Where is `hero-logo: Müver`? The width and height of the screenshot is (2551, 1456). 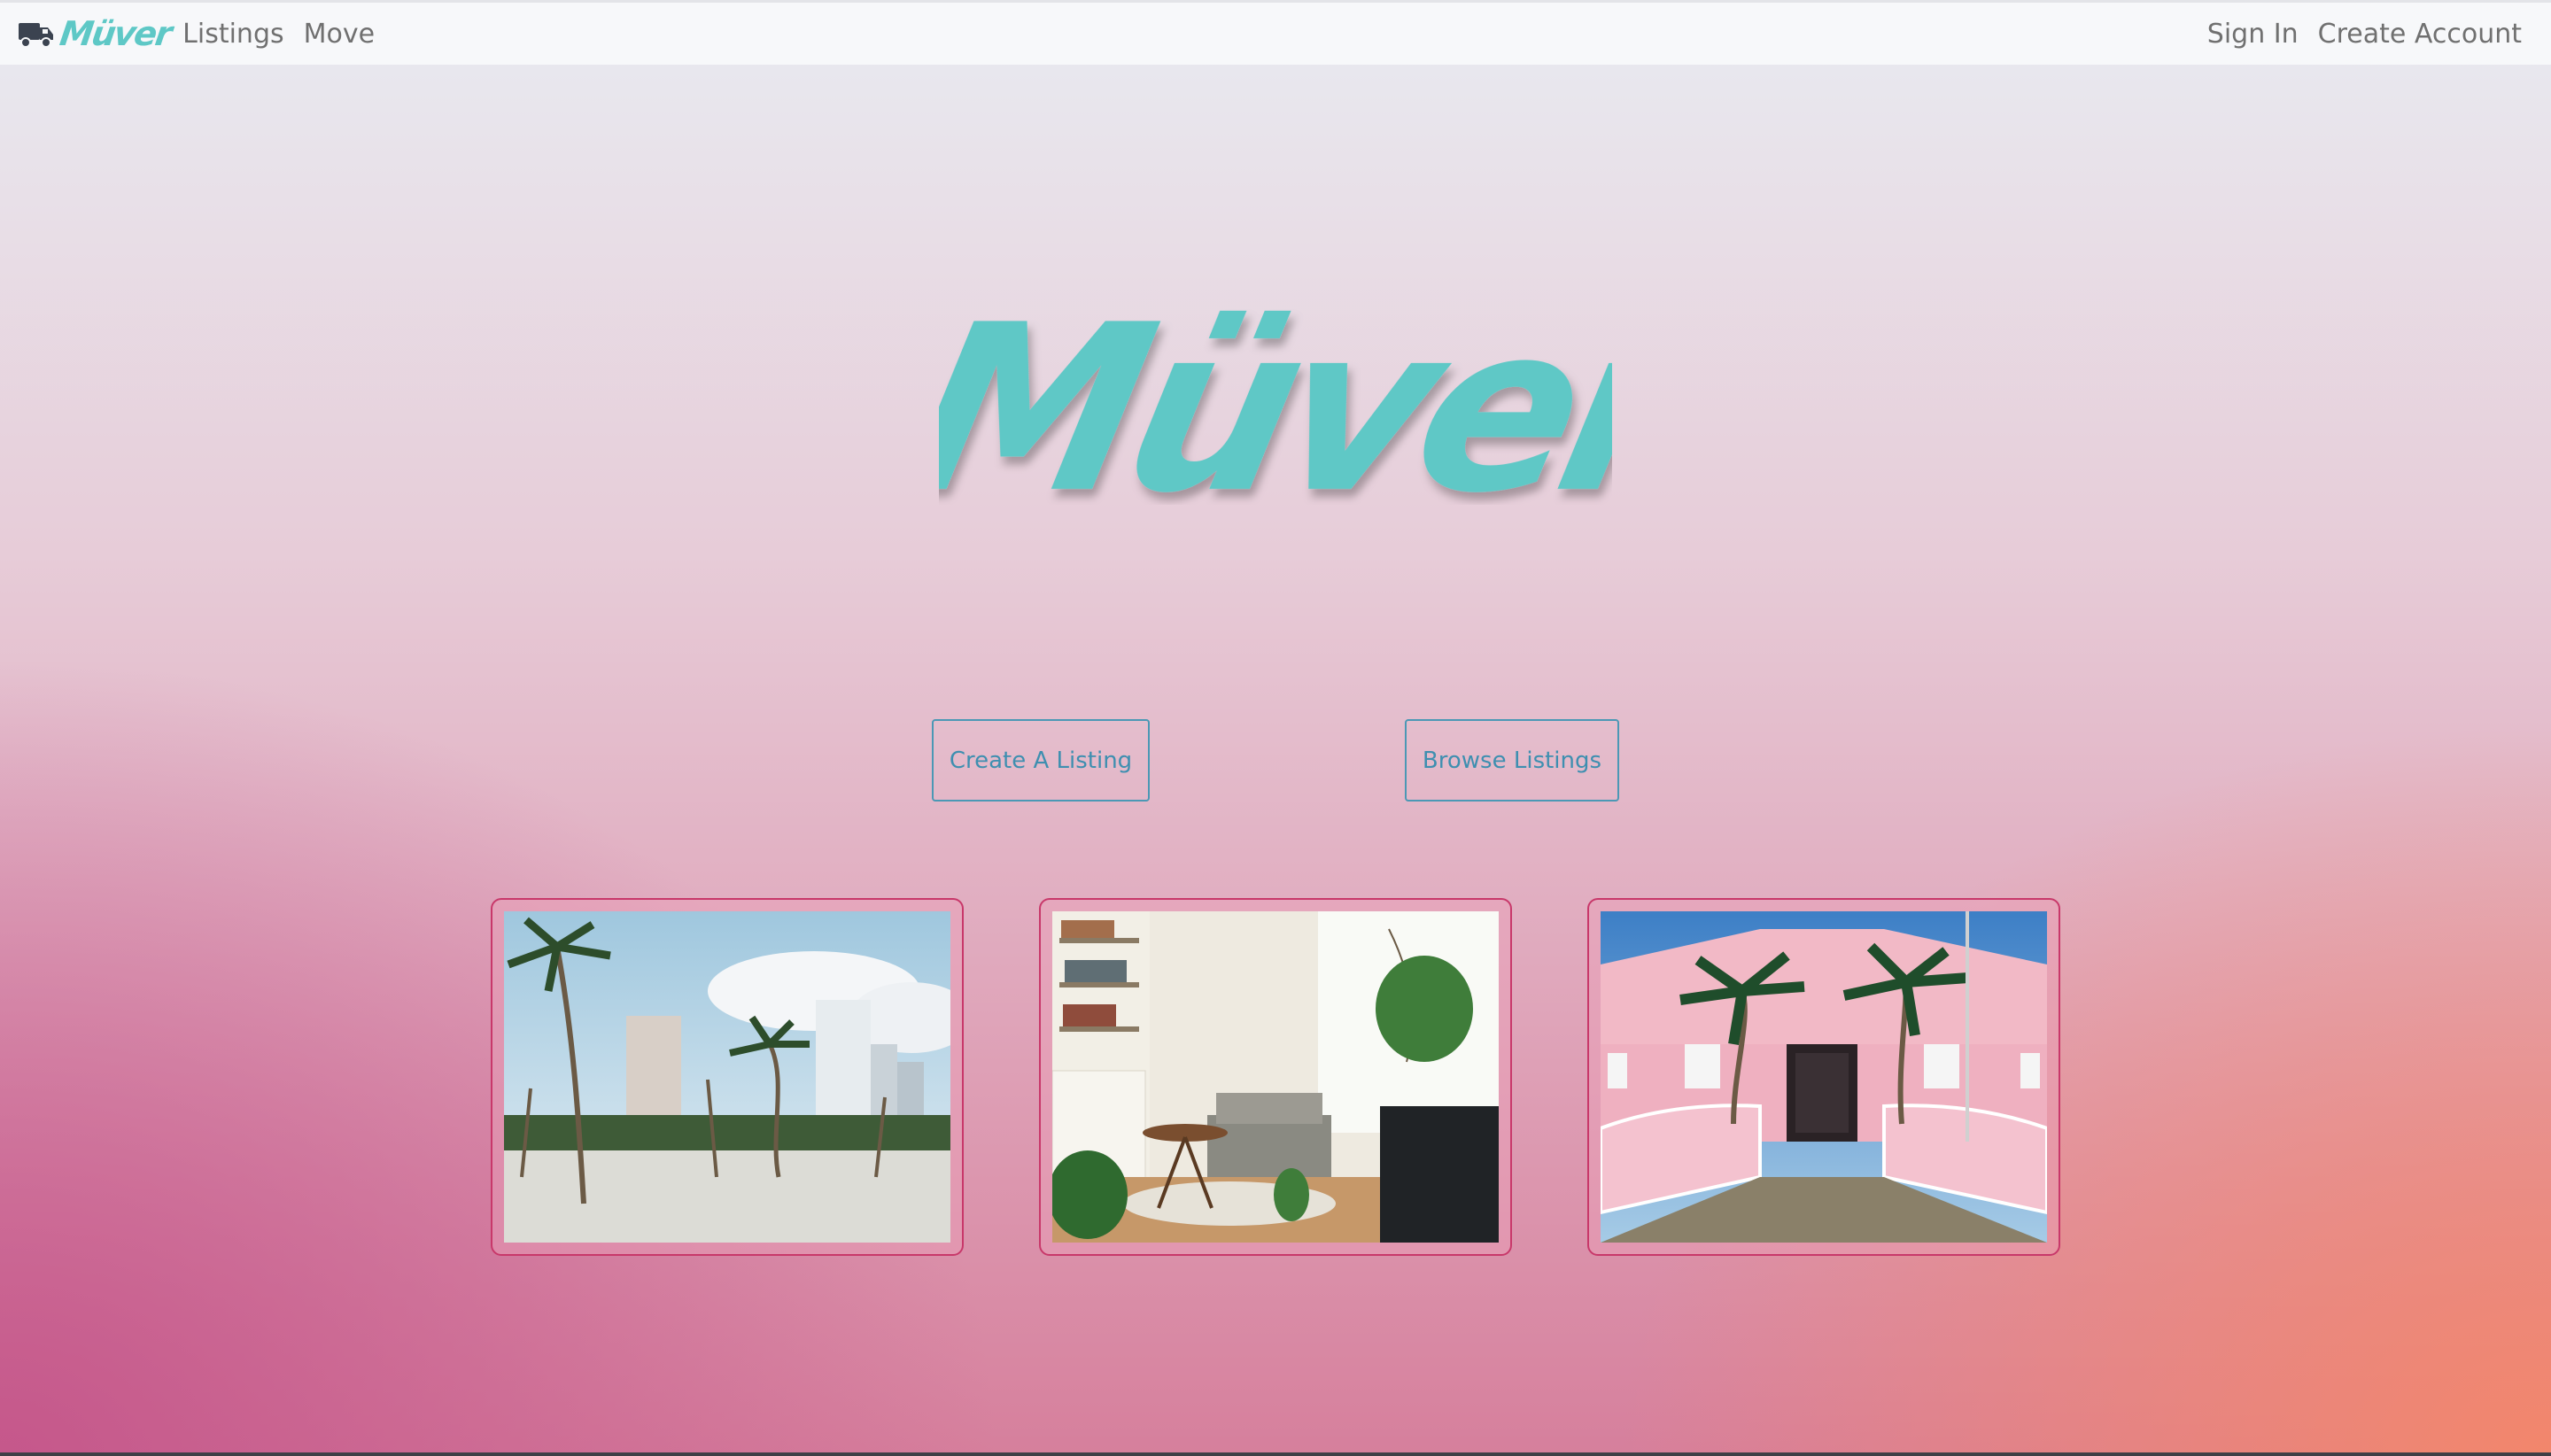 hero-logo: Müver is located at coordinates (1275, 394).